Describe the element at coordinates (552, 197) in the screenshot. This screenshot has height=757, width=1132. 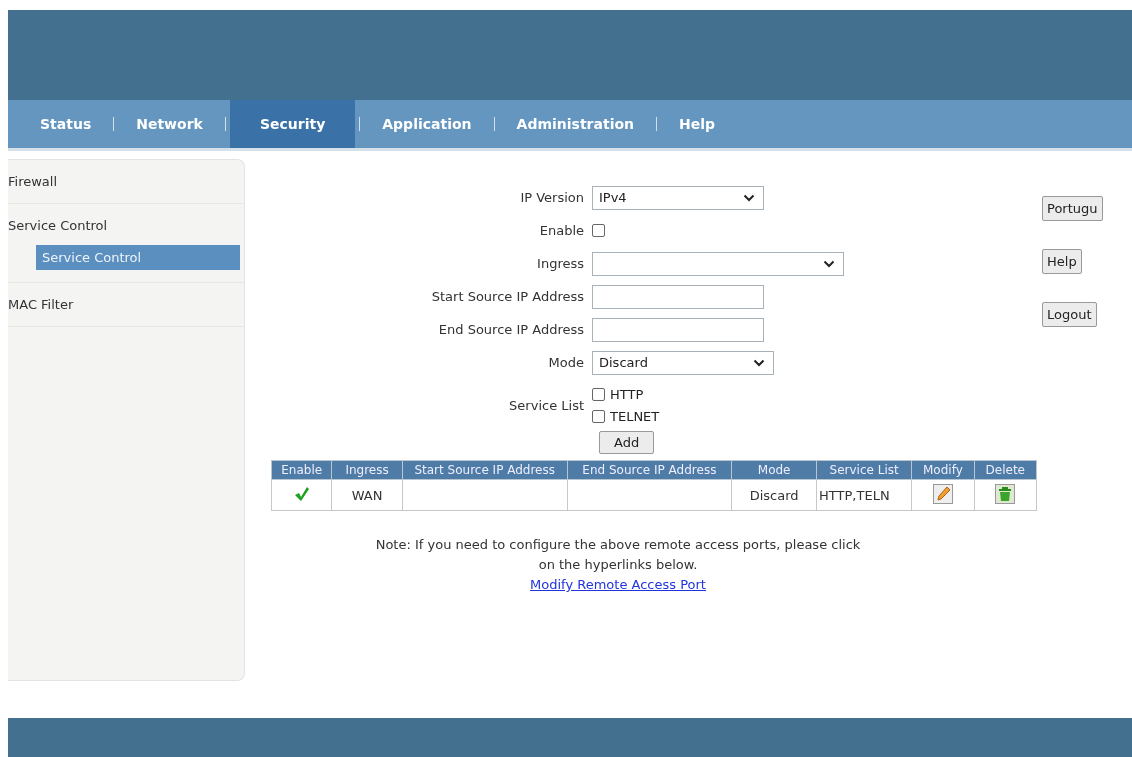
I see `field-label: IP Version` at that location.